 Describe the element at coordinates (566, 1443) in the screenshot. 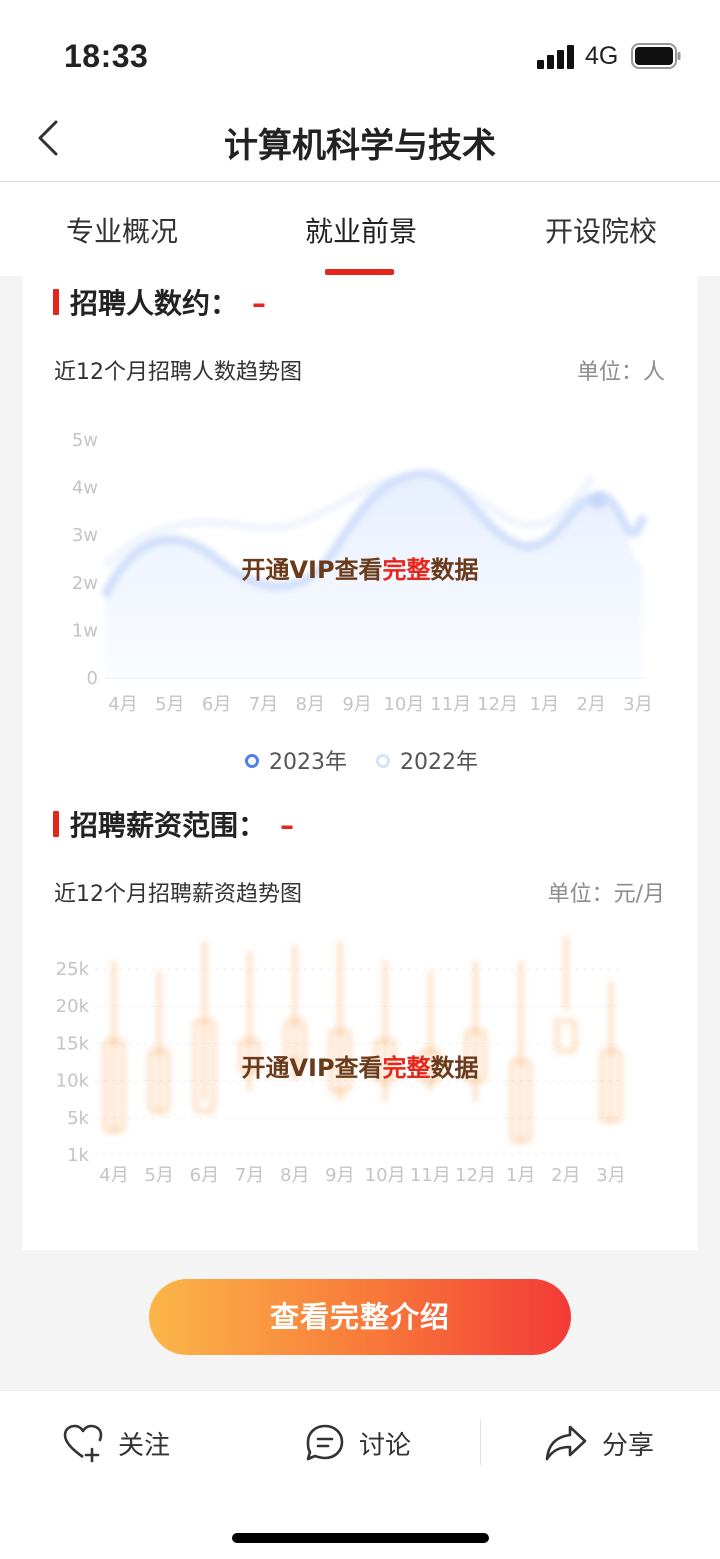

I see `share-arrow-icon` at that location.